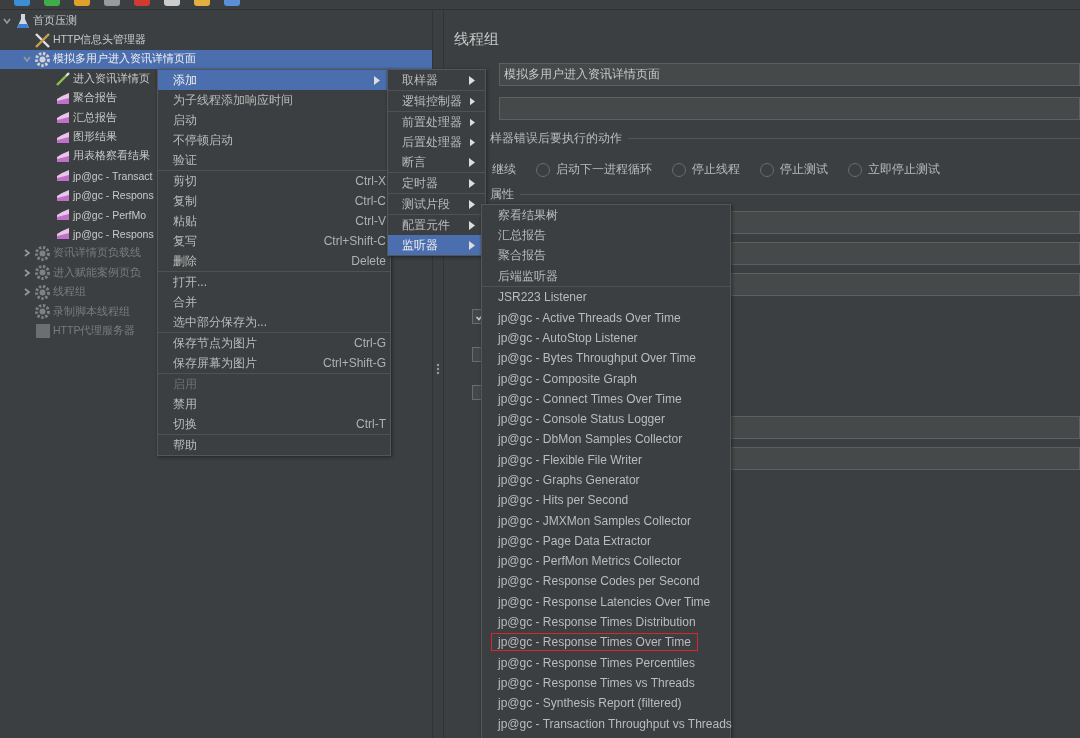  I want to click on menu-item: jp@gc - Graphs Generator, so click(606, 480).